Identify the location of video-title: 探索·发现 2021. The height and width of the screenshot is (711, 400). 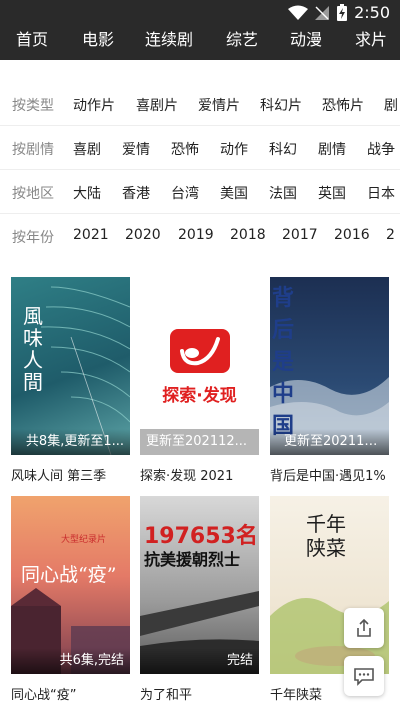
(199, 474).